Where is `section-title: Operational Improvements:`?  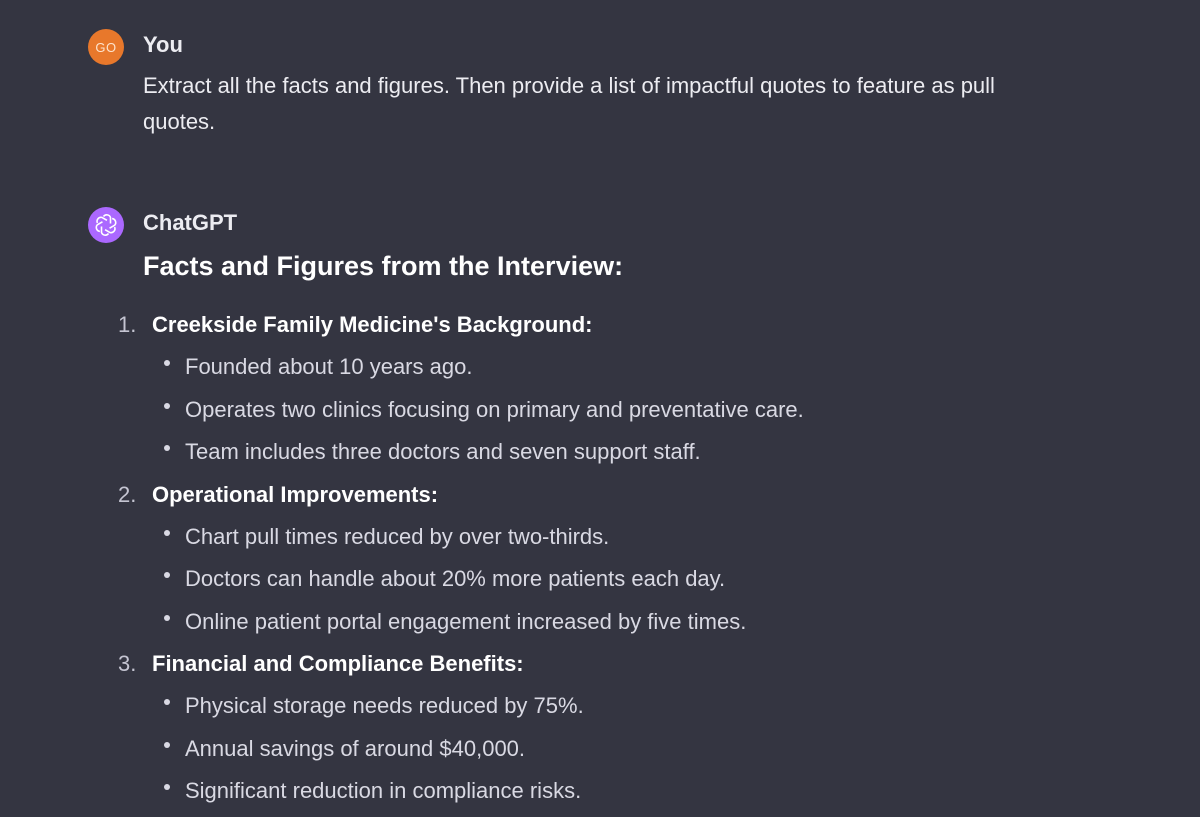 section-title: Operational Improvements: is located at coordinates (295, 494).